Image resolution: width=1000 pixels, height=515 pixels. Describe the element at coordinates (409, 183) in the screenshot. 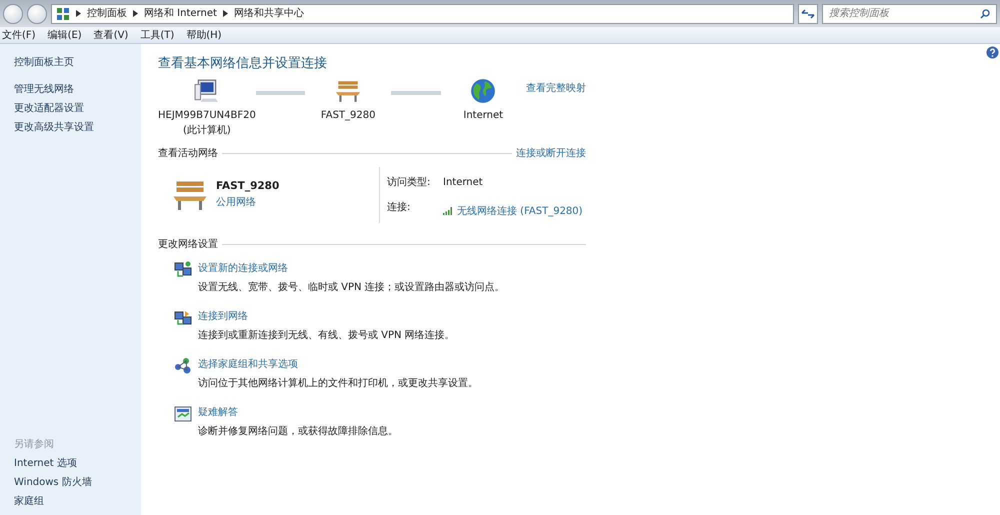

I see `field-label: 访问类型:` at that location.